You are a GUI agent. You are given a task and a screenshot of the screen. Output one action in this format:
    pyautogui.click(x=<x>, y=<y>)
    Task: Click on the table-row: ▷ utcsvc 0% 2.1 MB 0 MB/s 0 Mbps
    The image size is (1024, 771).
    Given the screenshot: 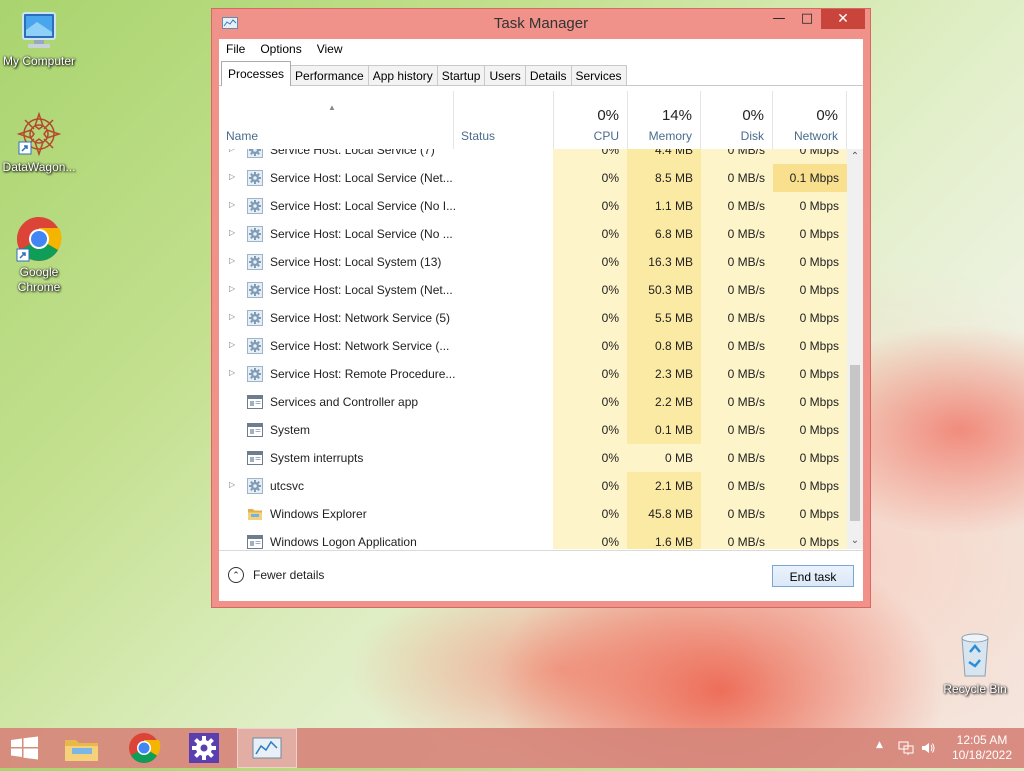 What is the action you would take?
    pyautogui.click(x=533, y=486)
    